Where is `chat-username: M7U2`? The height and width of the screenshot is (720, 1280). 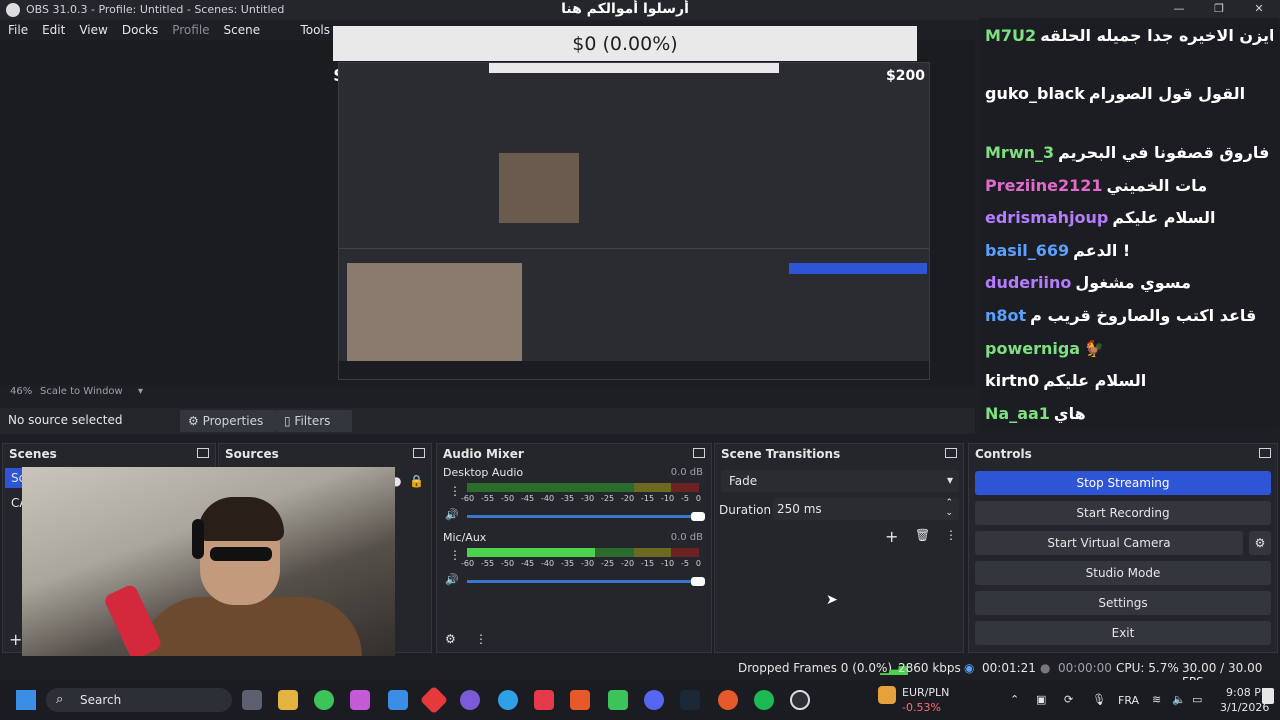
chat-username: M7U2 is located at coordinates (1011, 35).